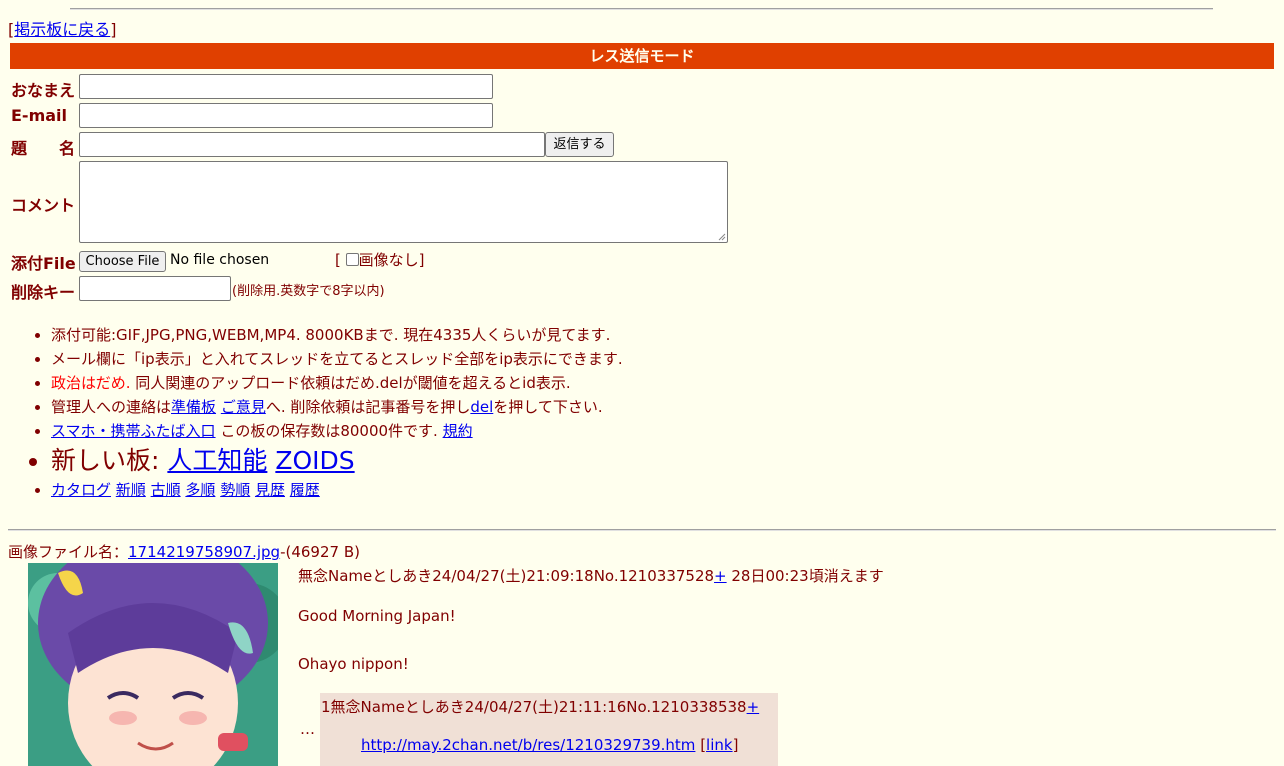 Image resolution: width=1284 pixels, height=766 pixels. Describe the element at coordinates (43, 90) in the screenshot. I see `name-label: おなまえ` at that location.